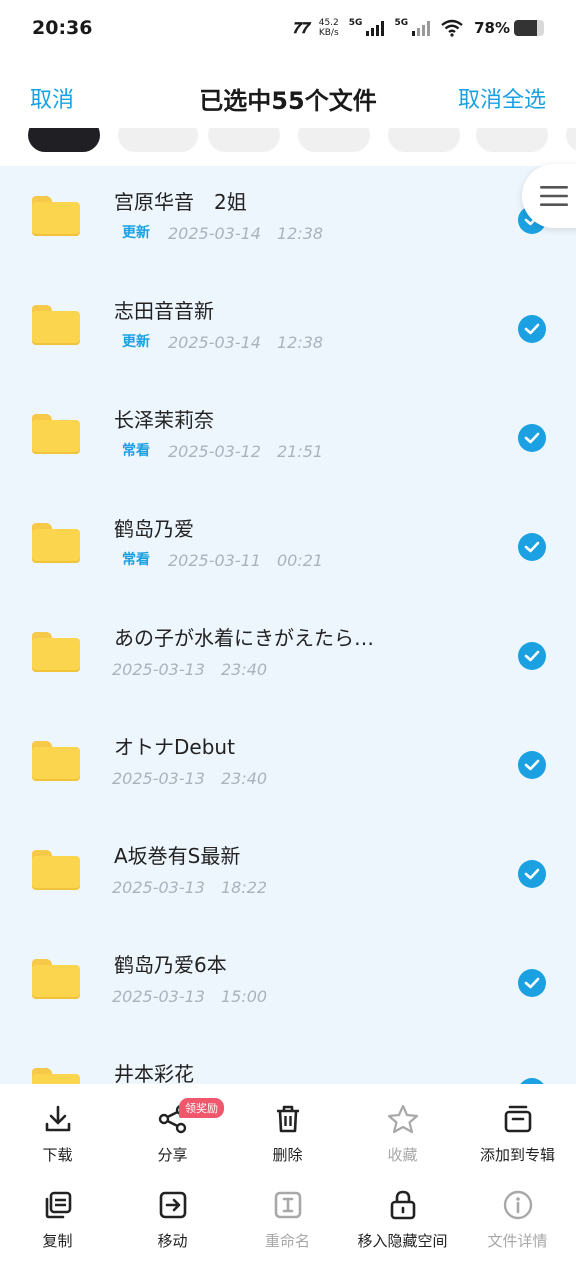 Image resolution: width=576 pixels, height=1280 pixels. Describe the element at coordinates (517, 1241) in the screenshot. I see `toolbar-label: 文件详情` at that location.